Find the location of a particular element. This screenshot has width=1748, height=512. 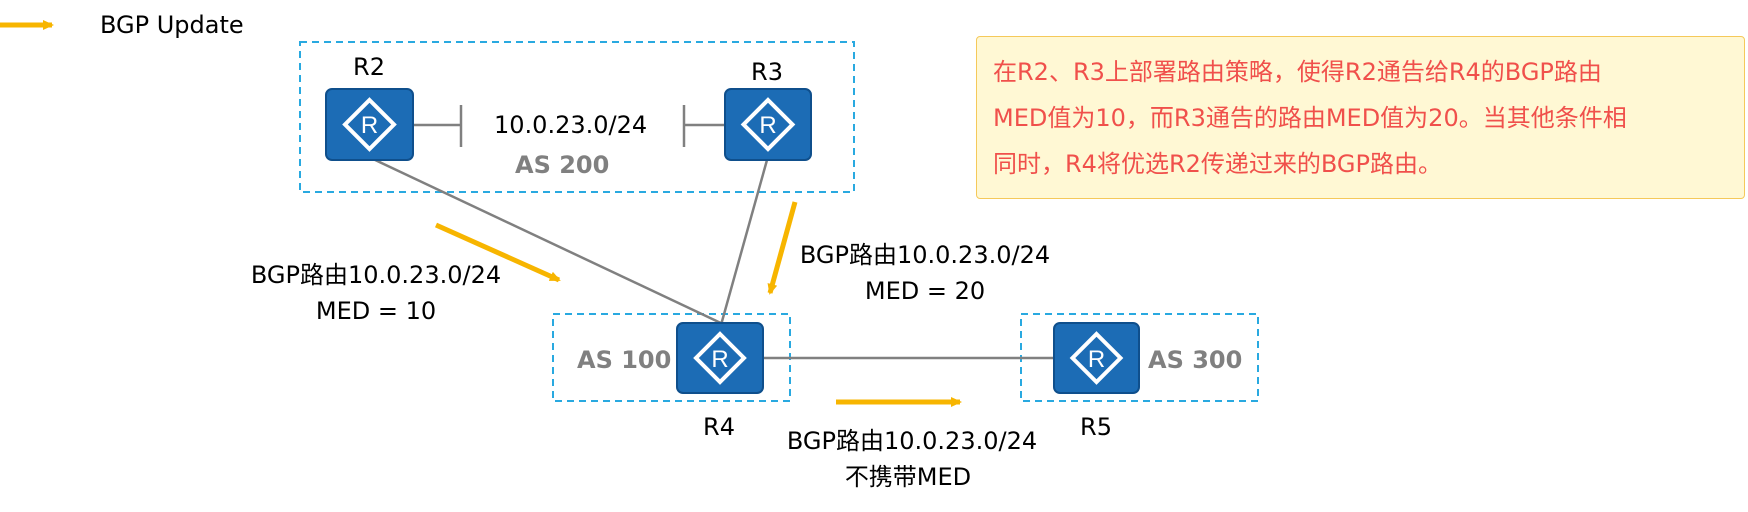

router-r2: R is located at coordinates (369, 124).